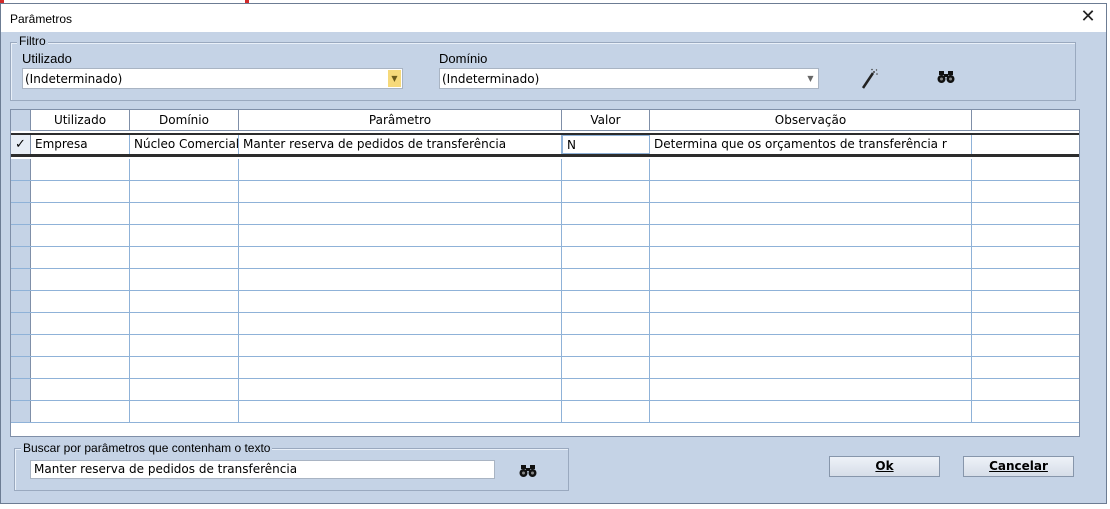 Image resolution: width=1110 pixels, height=509 pixels. I want to click on cell-valor: N, so click(606, 144).